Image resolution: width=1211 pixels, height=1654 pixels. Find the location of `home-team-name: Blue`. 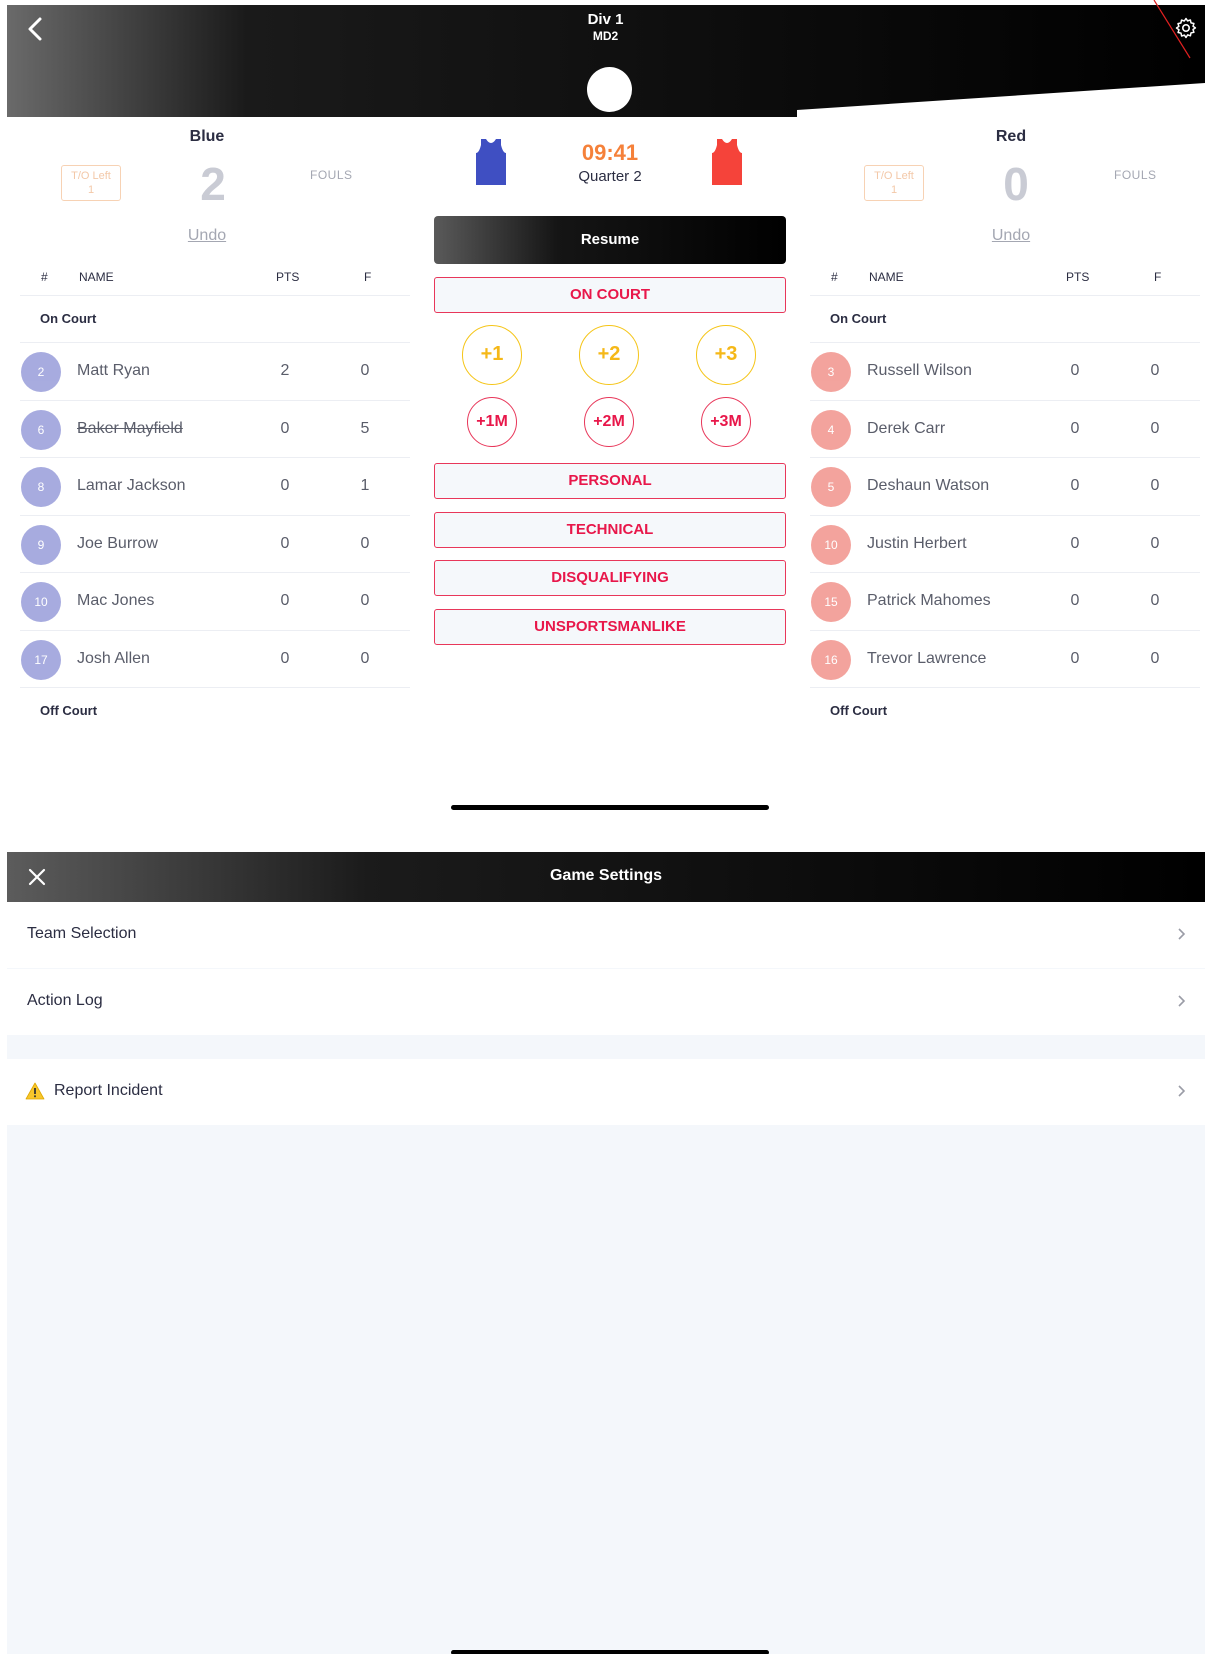

home-team-name: Blue is located at coordinates (207, 136).